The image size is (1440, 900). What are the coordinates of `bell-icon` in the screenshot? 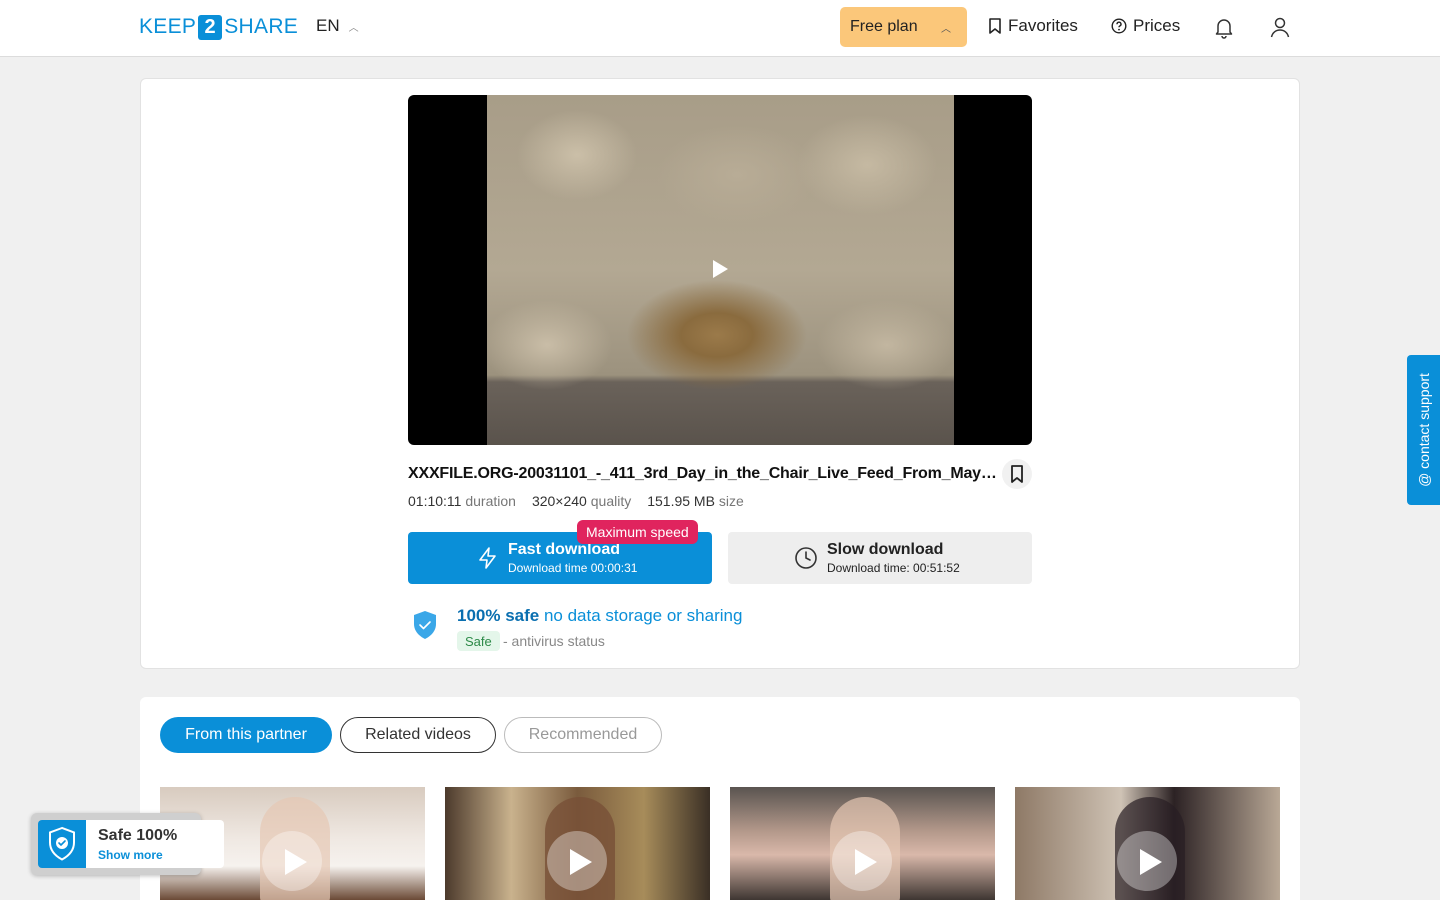 It's located at (1224, 27).